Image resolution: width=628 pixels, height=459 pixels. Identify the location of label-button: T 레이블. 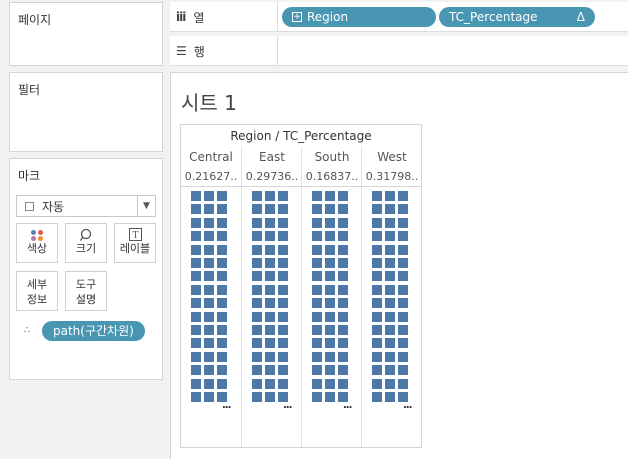
(135, 243).